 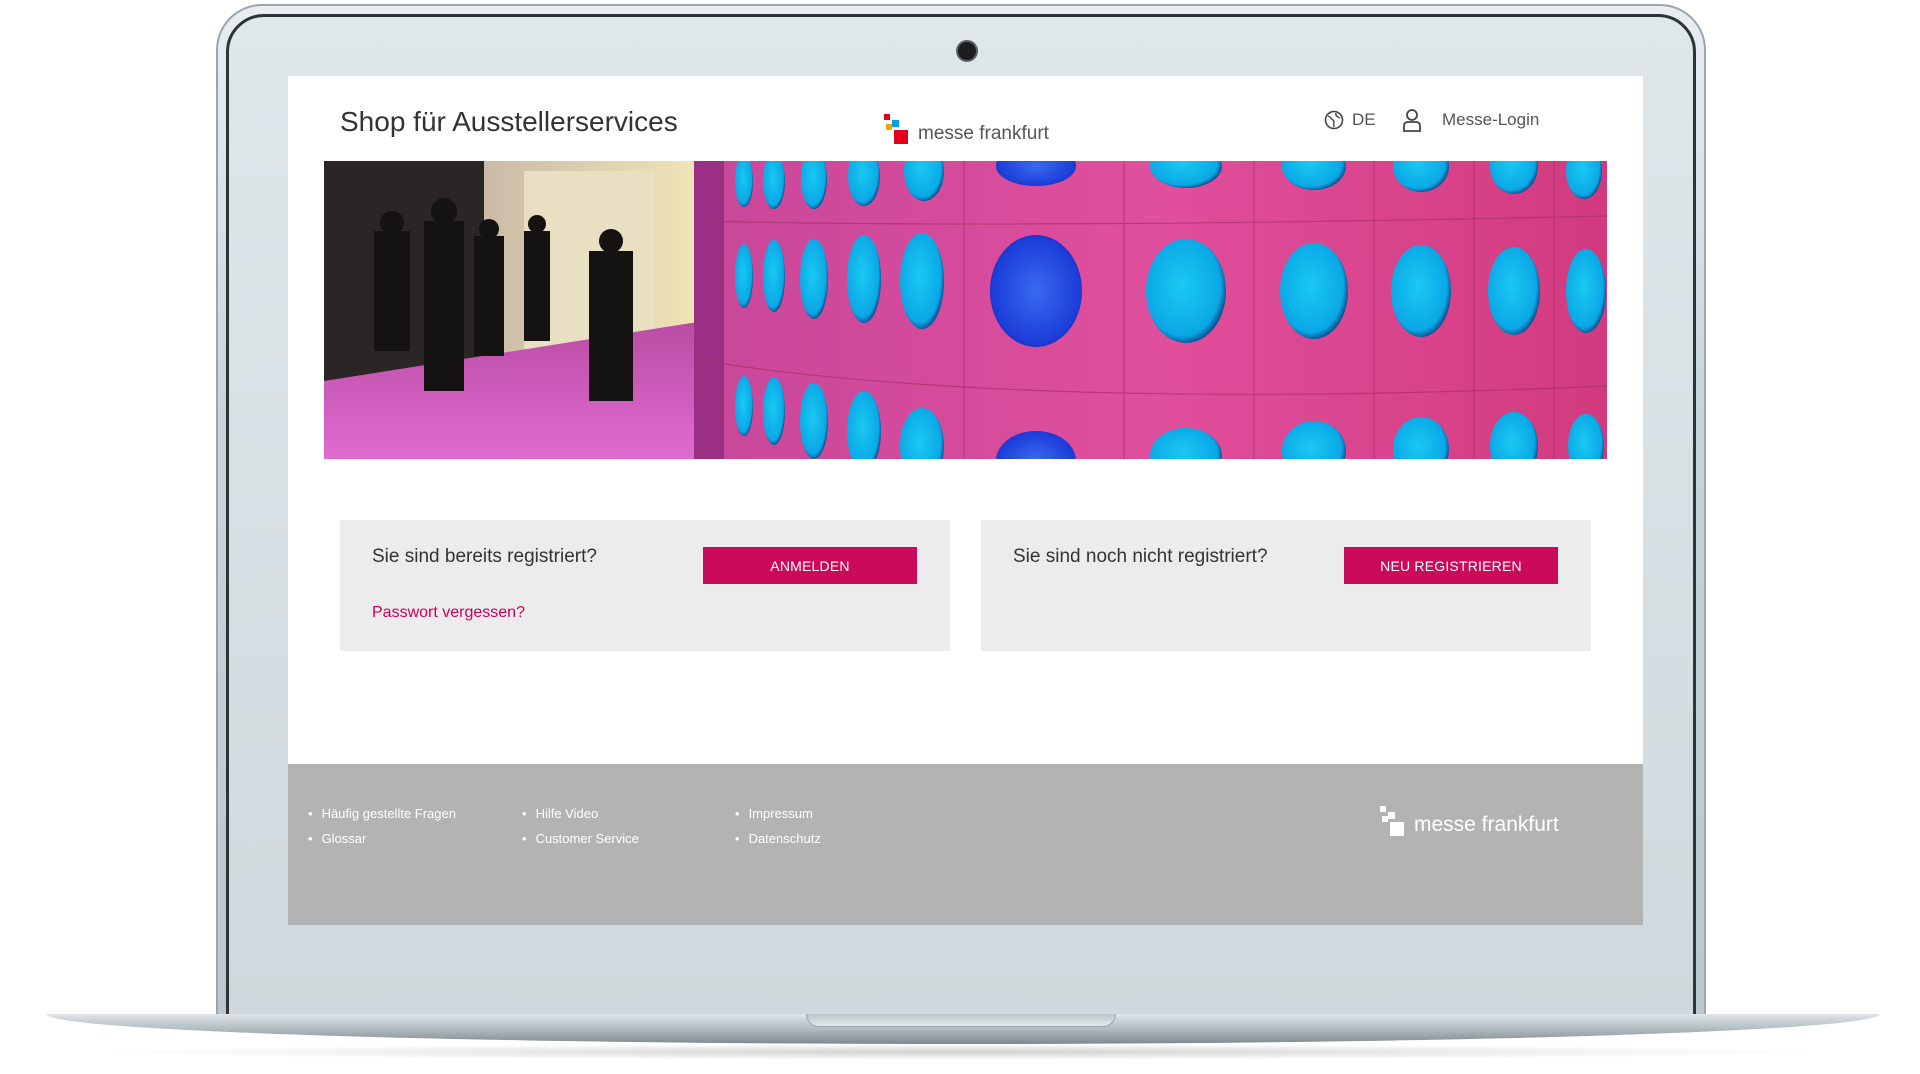 What do you see at coordinates (580, 838) in the screenshot?
I see `footer-link-customer-service: Customer Service` at bounding box center [580, 838].